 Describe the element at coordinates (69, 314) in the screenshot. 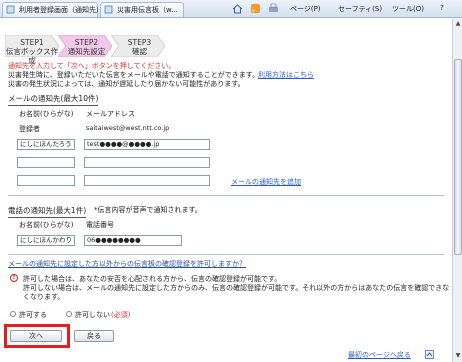

I see `deny-radio` at that location.